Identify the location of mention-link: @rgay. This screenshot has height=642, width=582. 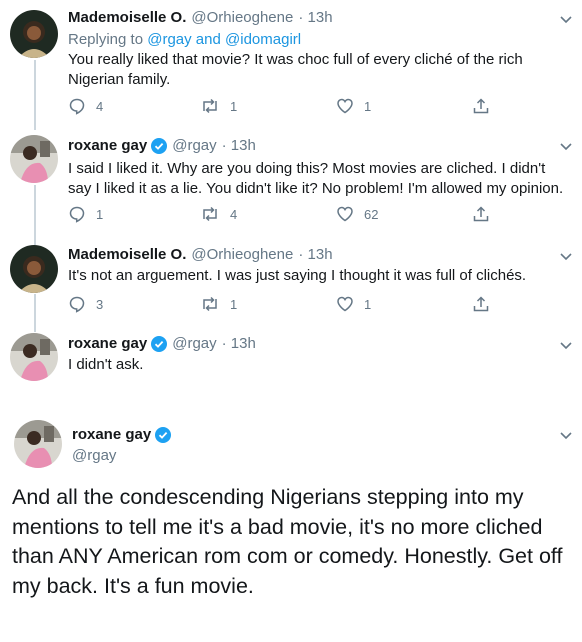
(169, 39).